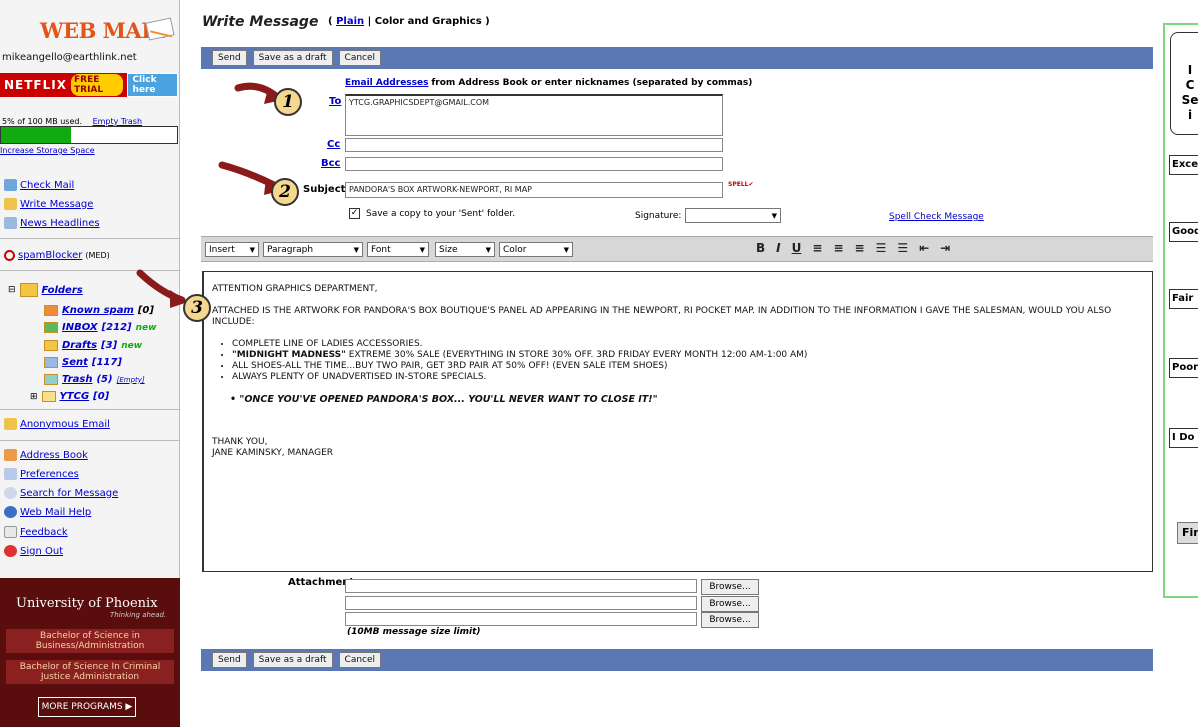 This screenshot has height=727, width=1198. Describe the element at coordinates (1180, 310) in the screenshot. I see `survey-panel: I C Se i Exce Good Fair Poor I Do Fin` at that location.